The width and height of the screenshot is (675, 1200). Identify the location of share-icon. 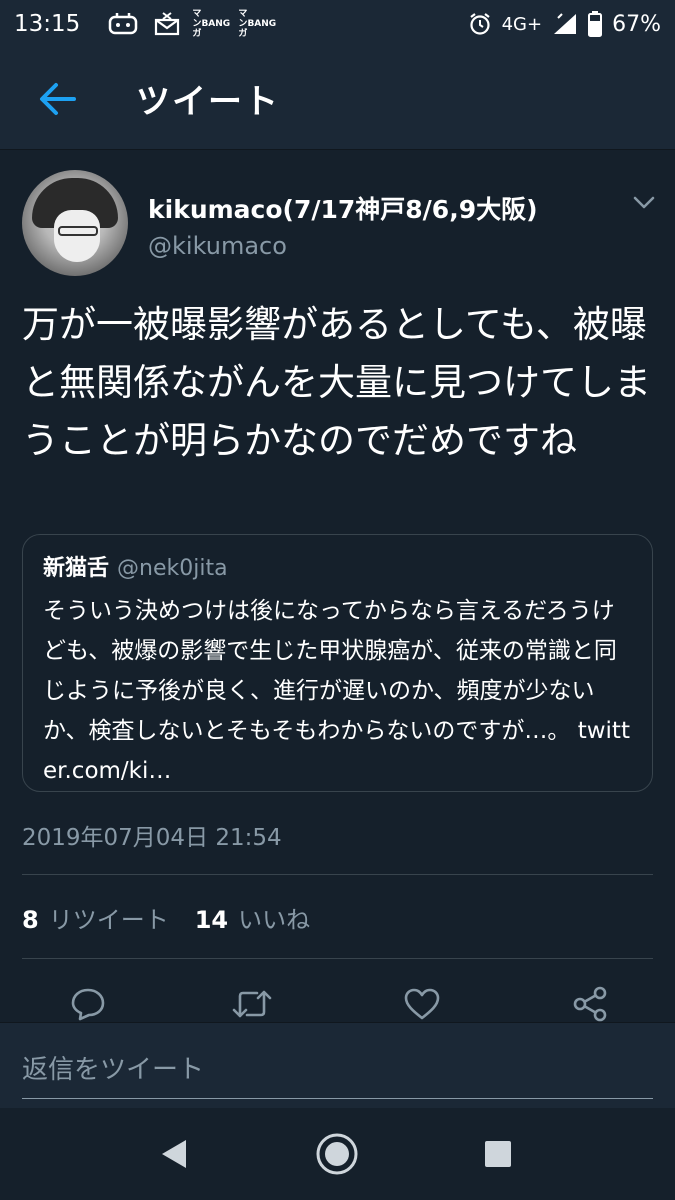
(590, 1004).